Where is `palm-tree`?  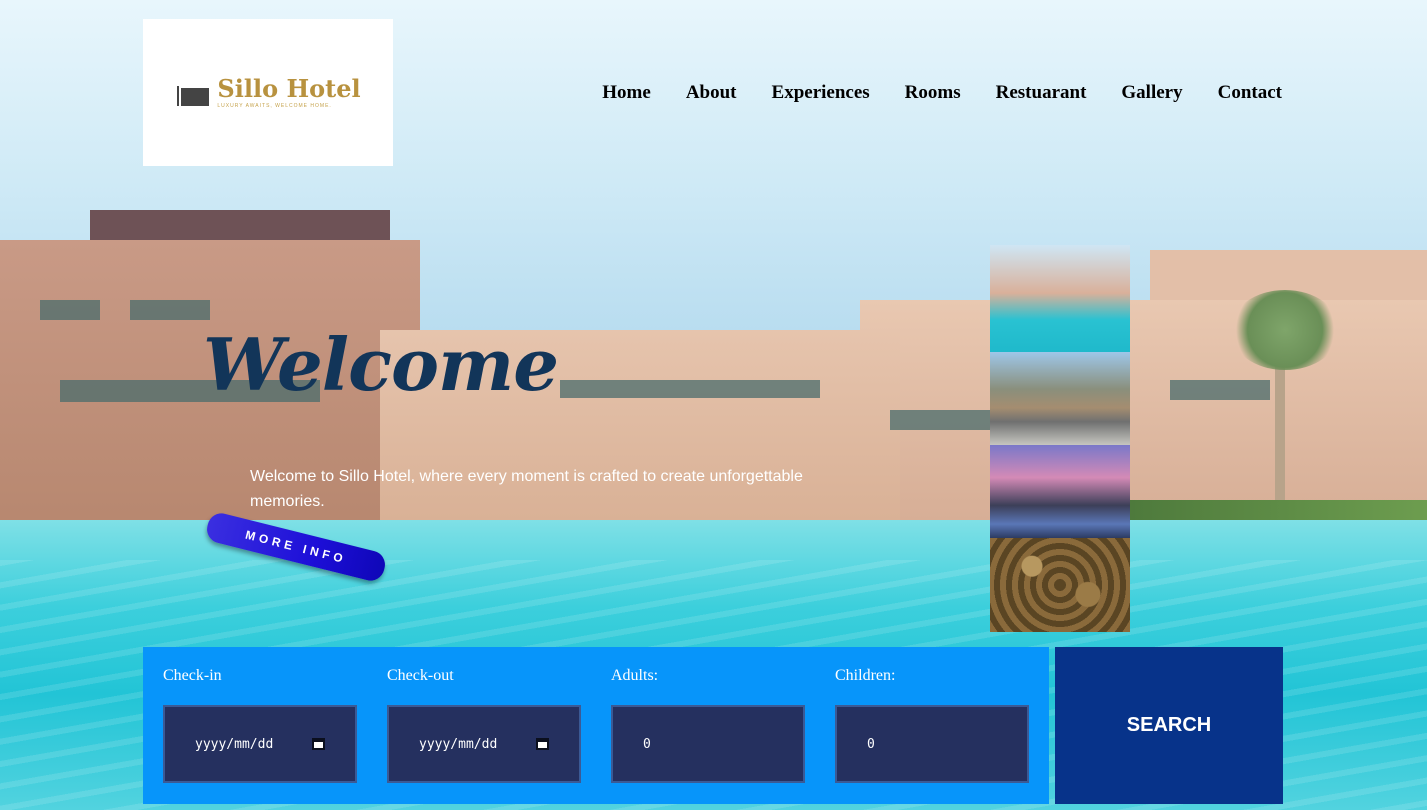 palm-tree is located at coordinates (1285, 330).